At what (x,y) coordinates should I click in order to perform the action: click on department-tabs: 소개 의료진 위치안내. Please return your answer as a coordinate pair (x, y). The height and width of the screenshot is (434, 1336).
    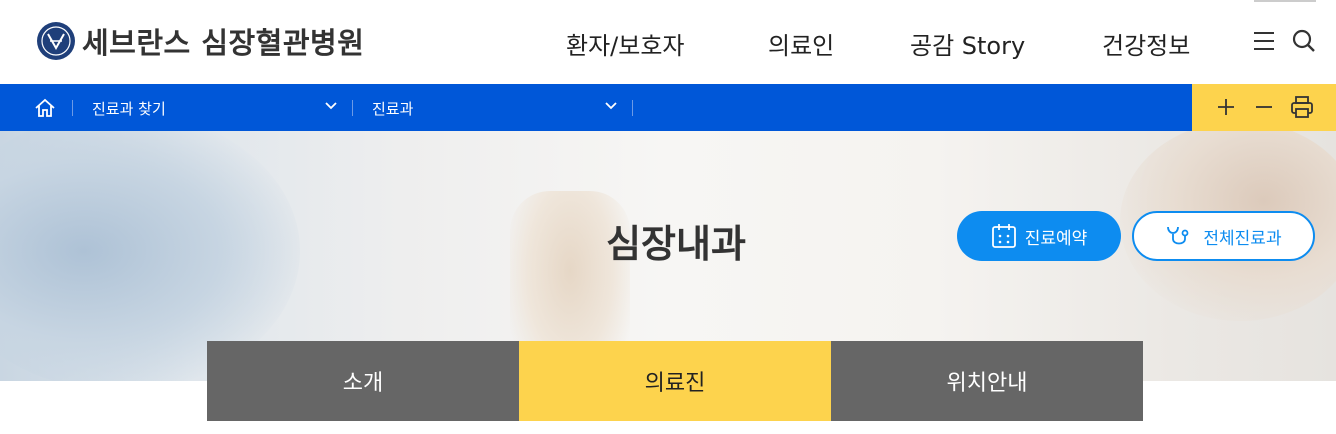
    Looking at the image, I should click on (675, 381).